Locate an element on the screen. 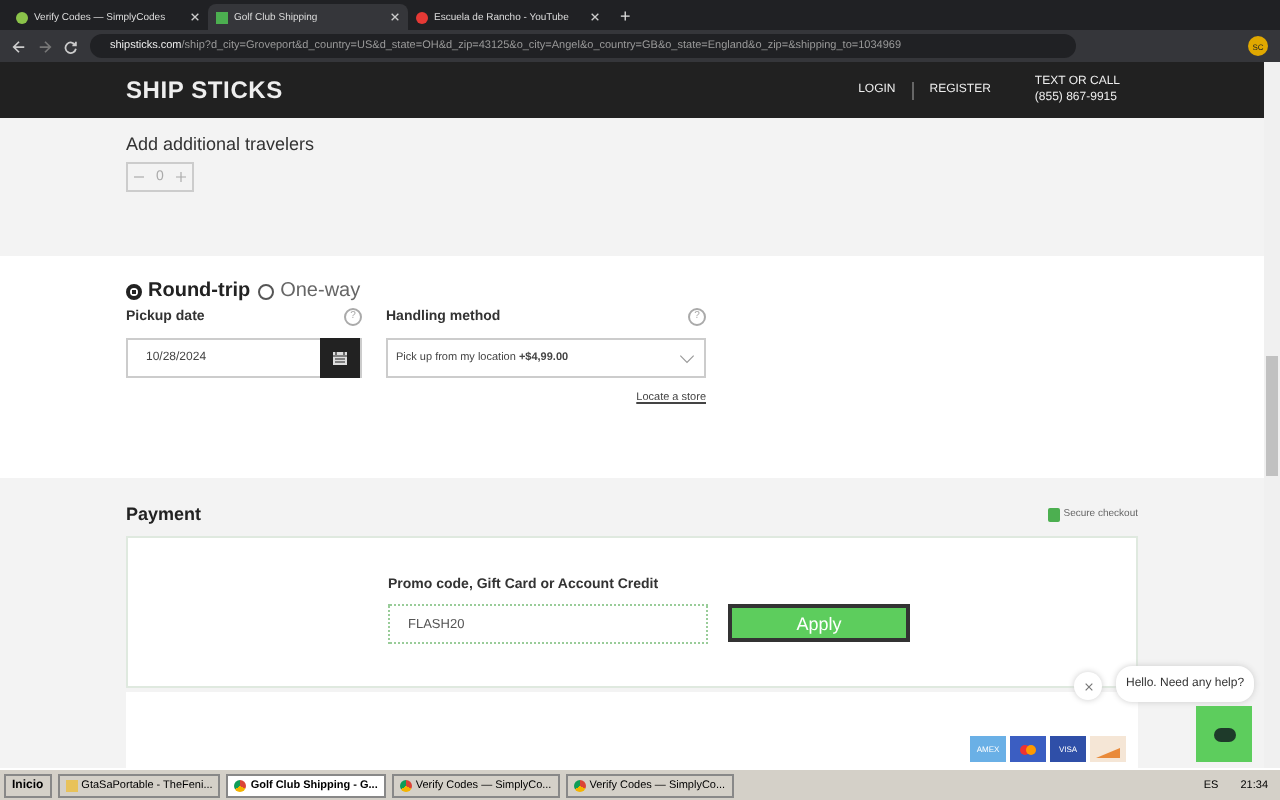 The image size is (1280, 800). payment-title: Payment is located at coordinates (164, 514).